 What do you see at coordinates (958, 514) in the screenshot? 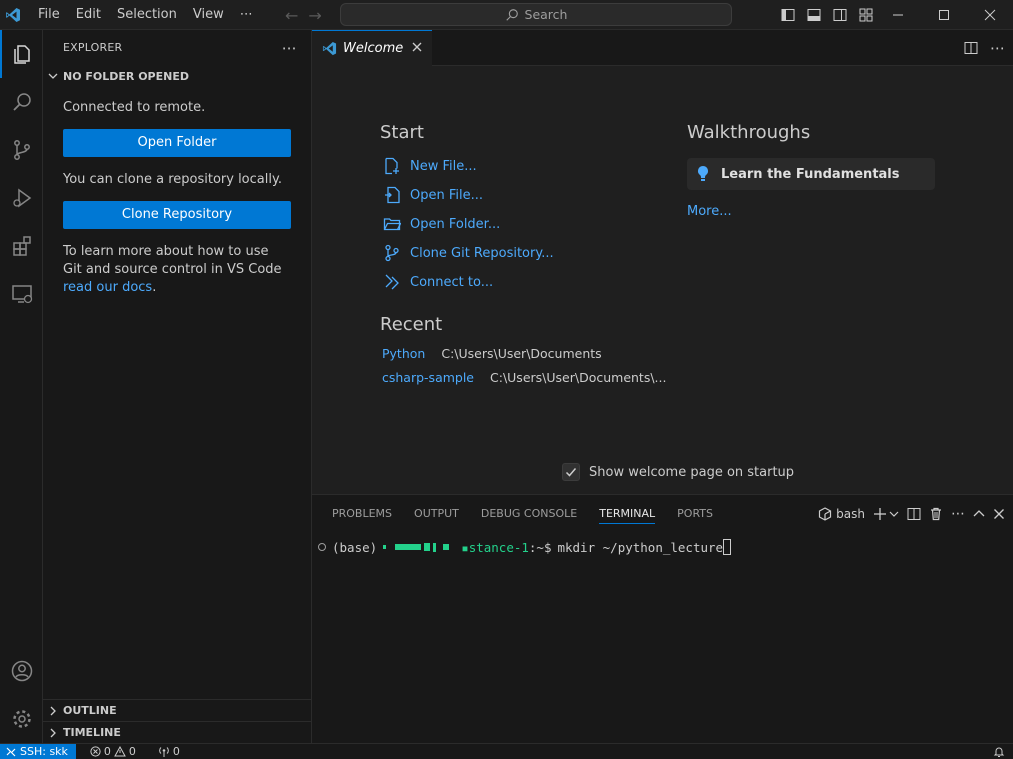
I see `panel-more-icon: ⋯` at bounding box center [958, 514].